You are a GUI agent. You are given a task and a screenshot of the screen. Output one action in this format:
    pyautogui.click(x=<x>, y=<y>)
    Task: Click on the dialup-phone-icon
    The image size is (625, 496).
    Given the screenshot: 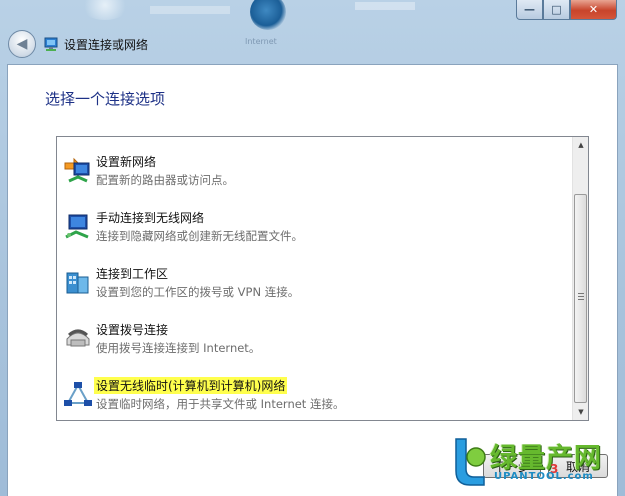 What is the action you would take?
    pyautogui.click(x=78, y=338)
    